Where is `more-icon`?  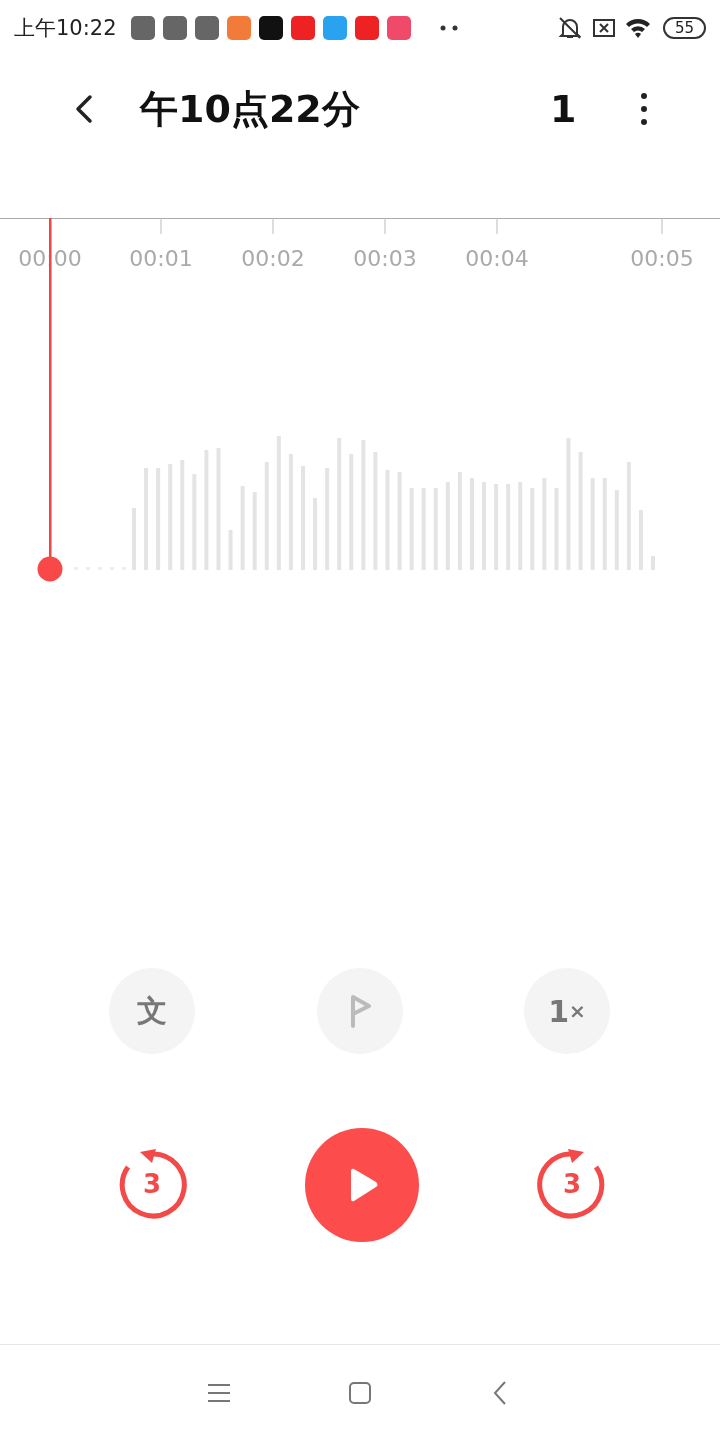 more-icon is located at coordinates (644, 109).